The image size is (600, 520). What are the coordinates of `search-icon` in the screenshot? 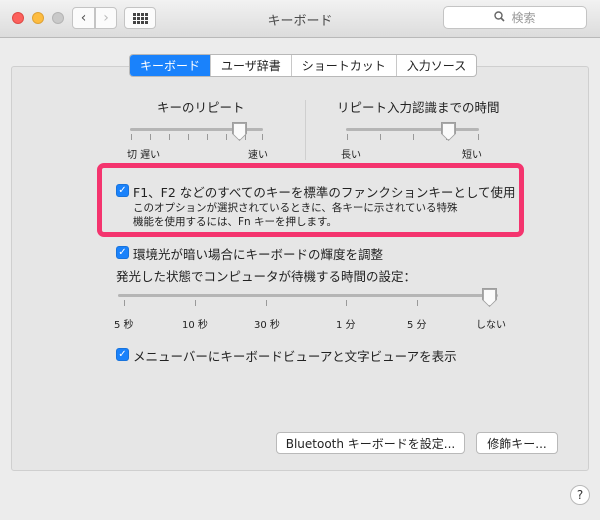 It's located at (500, 17).